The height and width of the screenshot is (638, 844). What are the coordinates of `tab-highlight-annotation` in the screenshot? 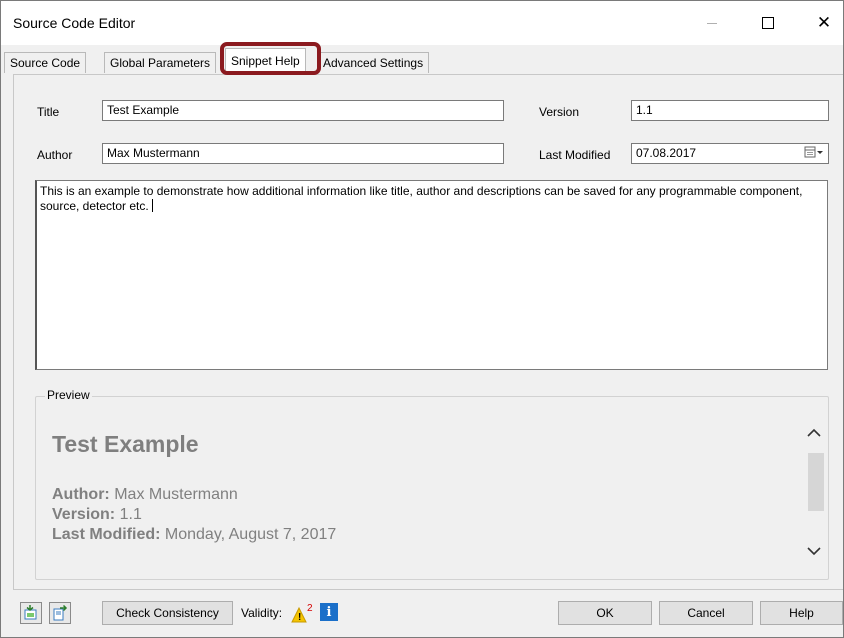 It's located at (270, 58).